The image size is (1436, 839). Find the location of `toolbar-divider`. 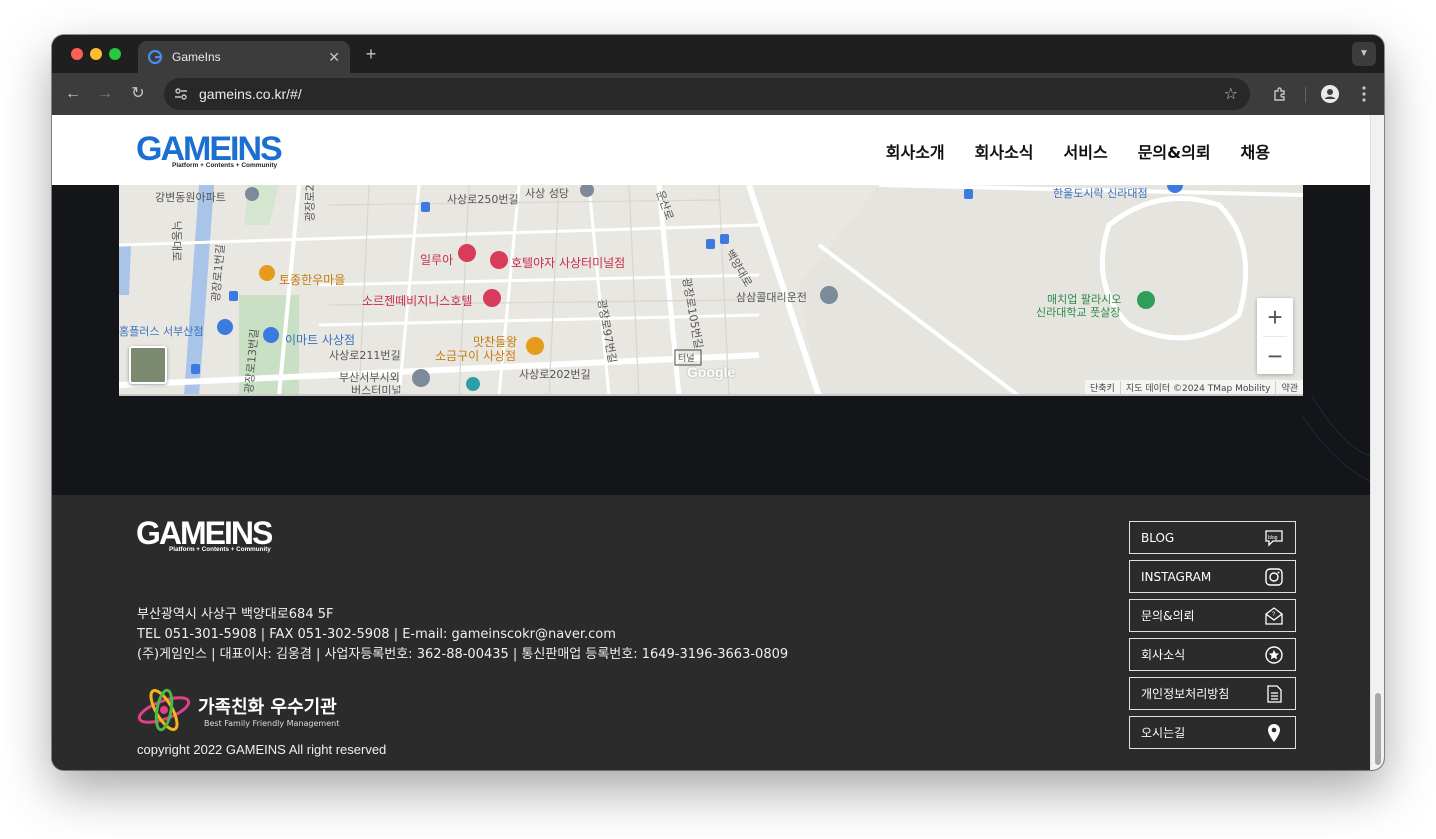

toolbar-divider is located at coordinates (1305, 95).